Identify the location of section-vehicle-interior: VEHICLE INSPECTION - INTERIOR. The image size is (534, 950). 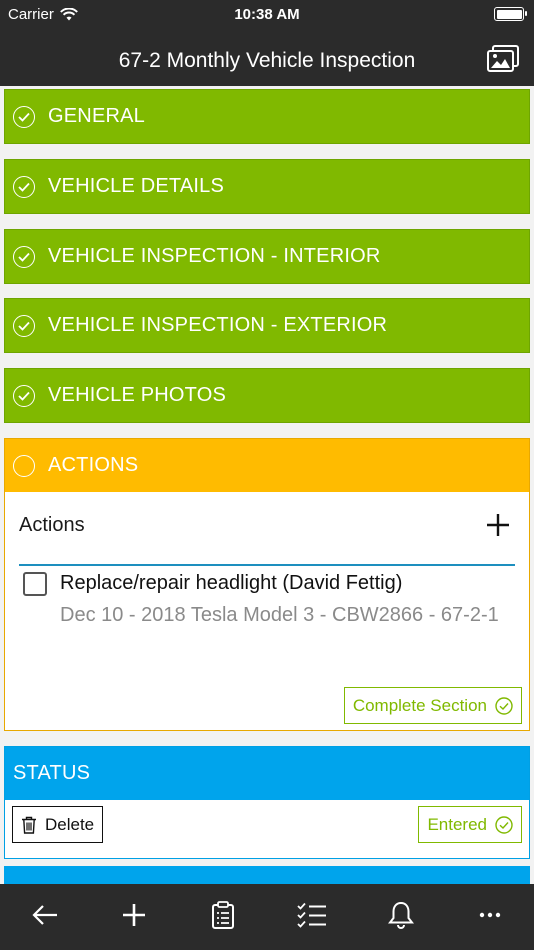
(267, 256).